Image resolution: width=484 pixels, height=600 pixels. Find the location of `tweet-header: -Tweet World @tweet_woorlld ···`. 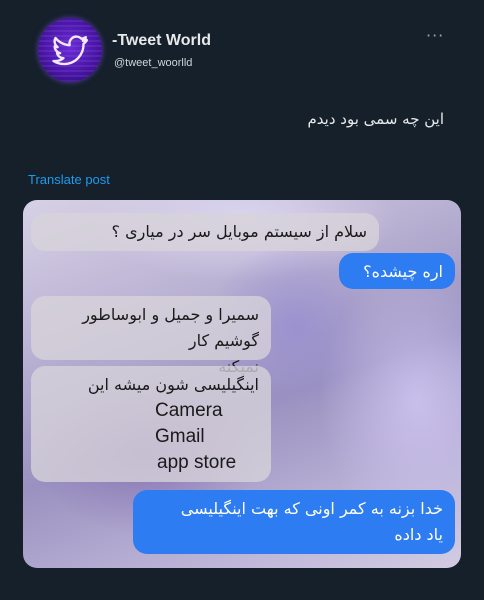

tweet-header: -Tweet World @tweet_woorlld ··· is located at coordinates (258, 51).